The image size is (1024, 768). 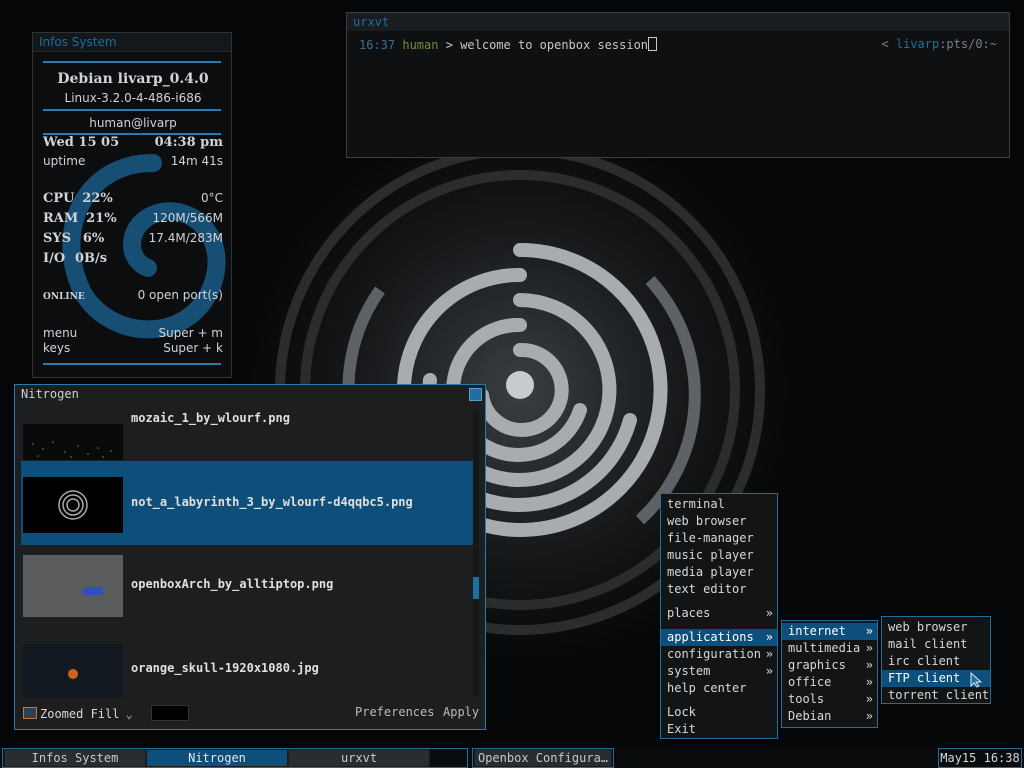 I want to click on list-item-selected: not_a_labyrinth_3_by_wlourf-d4qqbc5.png, so click(x=247, y=503).